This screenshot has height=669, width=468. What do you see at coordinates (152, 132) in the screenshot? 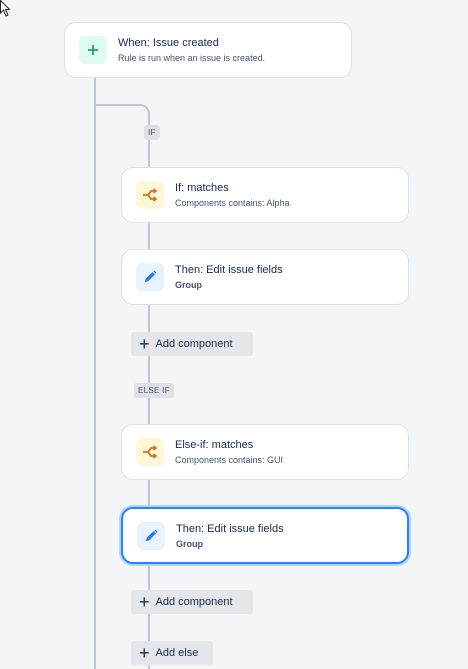
I see `if-tag: IF` at bounding box center [152, 132].